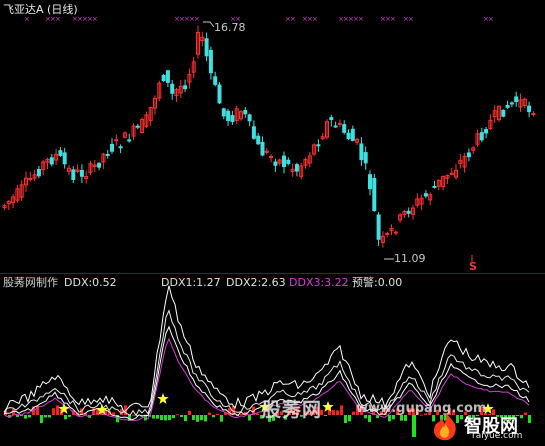 The width and height of the screenshot is (545, 446). Describe the element at coordinates (497, 436) in the screenshot. I see `watermark-logo-url: raiyue.com` at that location.